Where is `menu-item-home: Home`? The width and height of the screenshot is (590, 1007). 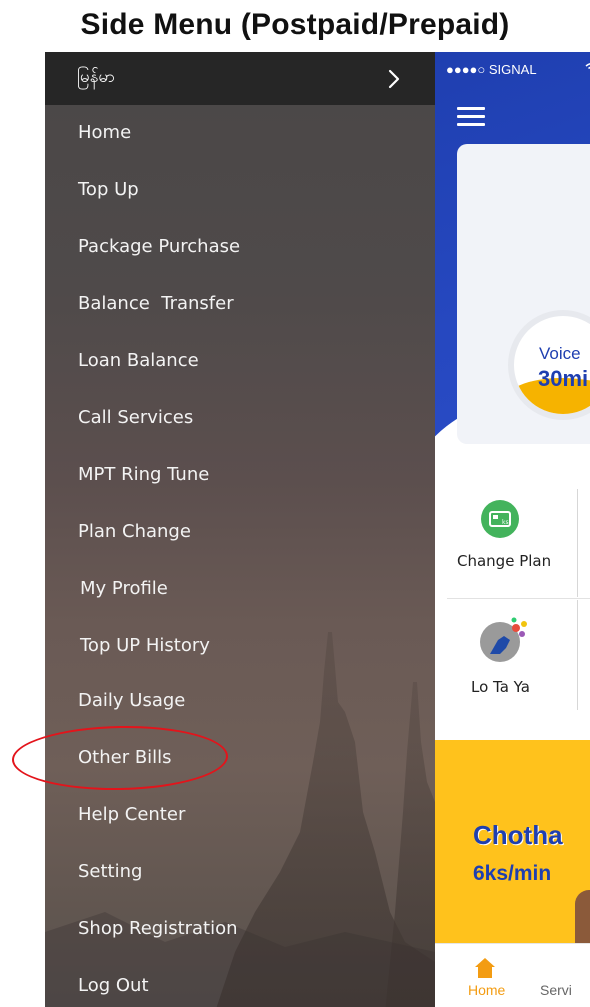 menu-item-home: Home is located at coordinates (104, 132).